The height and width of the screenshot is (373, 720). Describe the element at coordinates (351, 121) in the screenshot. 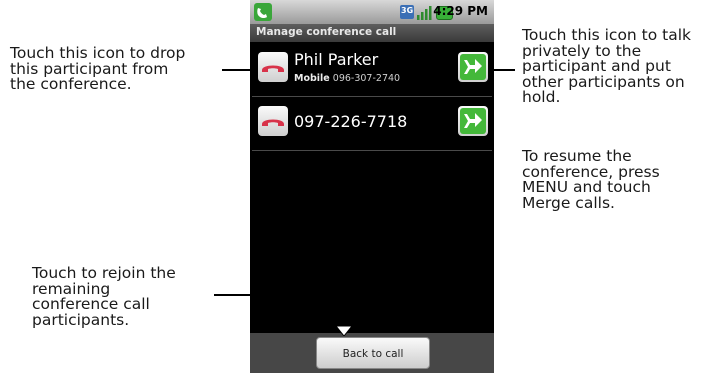

I see `participant-name: 097-226-7718` at that location.